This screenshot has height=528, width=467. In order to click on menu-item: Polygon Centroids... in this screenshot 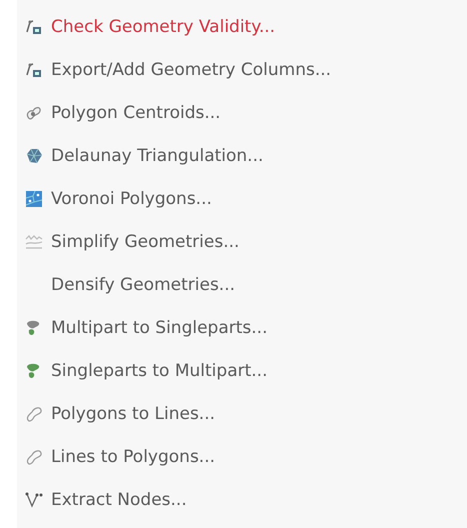, I will do `click(242, 112)`.